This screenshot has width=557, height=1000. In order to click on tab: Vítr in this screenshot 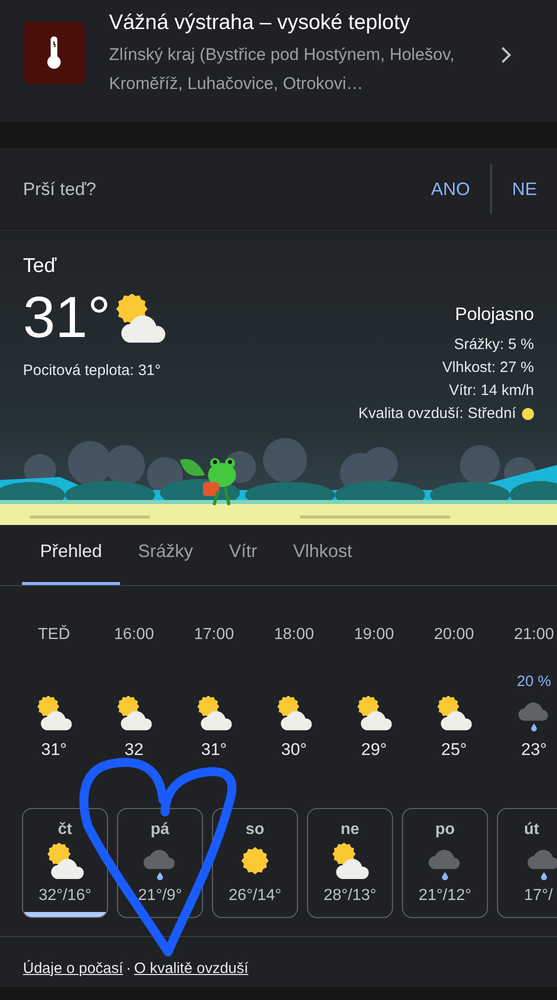, I will do `click(243, 553)`.